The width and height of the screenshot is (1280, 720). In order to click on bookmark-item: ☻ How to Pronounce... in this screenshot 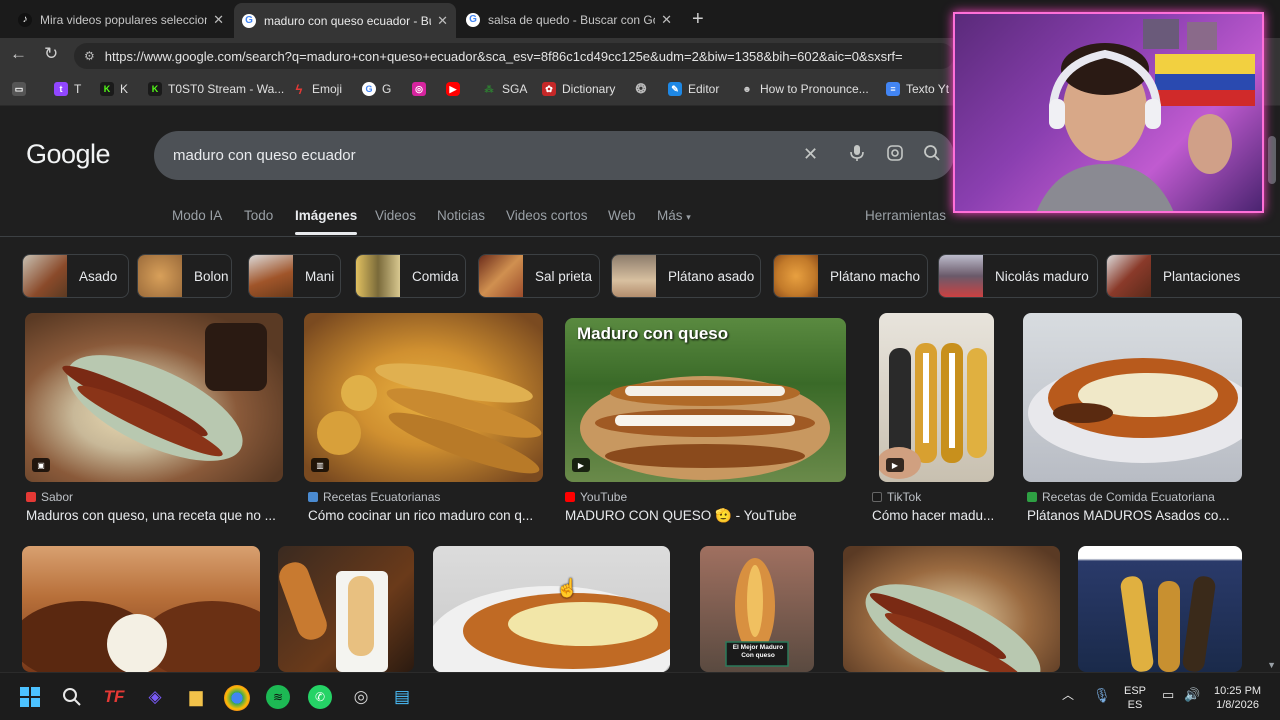, I will do `click(804, 89)`.